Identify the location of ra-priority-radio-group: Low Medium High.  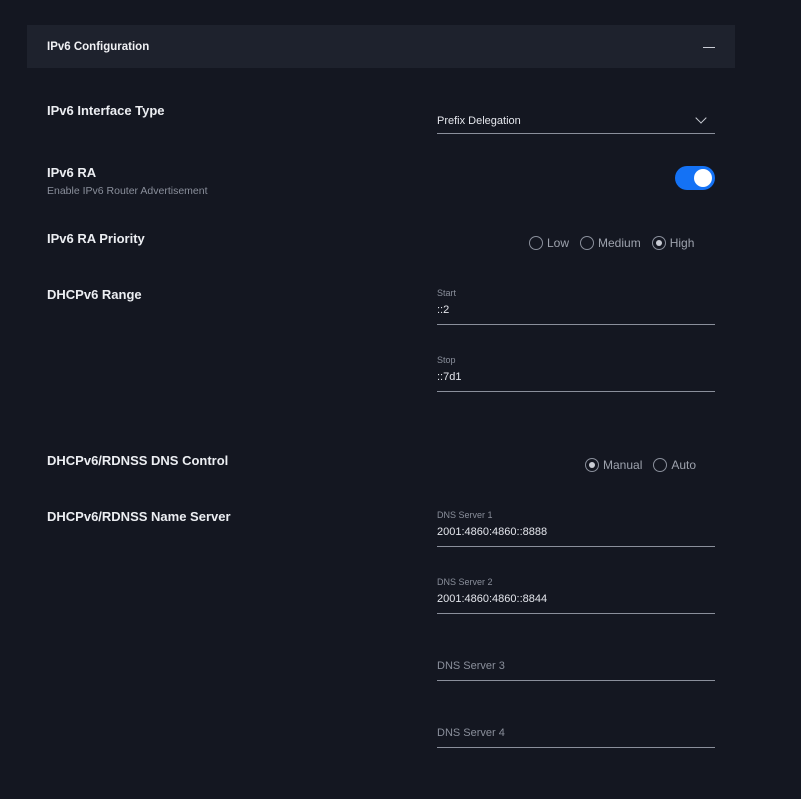
(617, 243).